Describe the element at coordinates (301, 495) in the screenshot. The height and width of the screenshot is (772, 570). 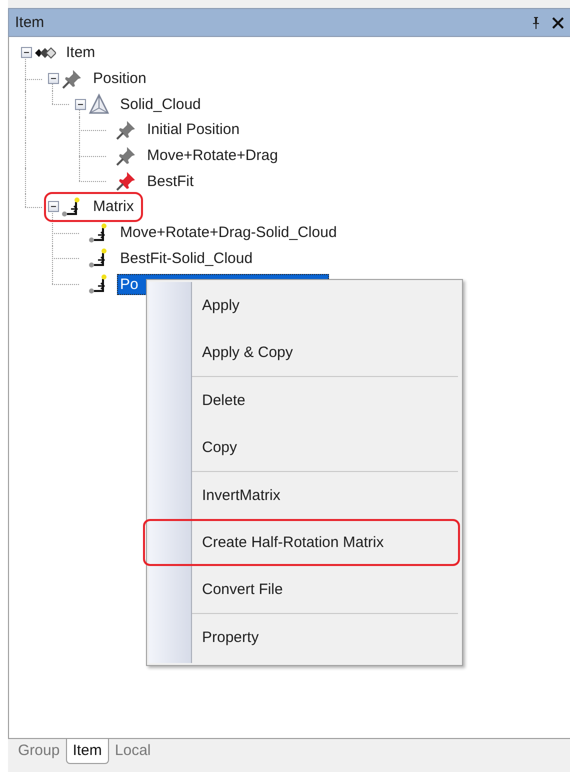
I see `menu-item: InvertMatrix` at that location.